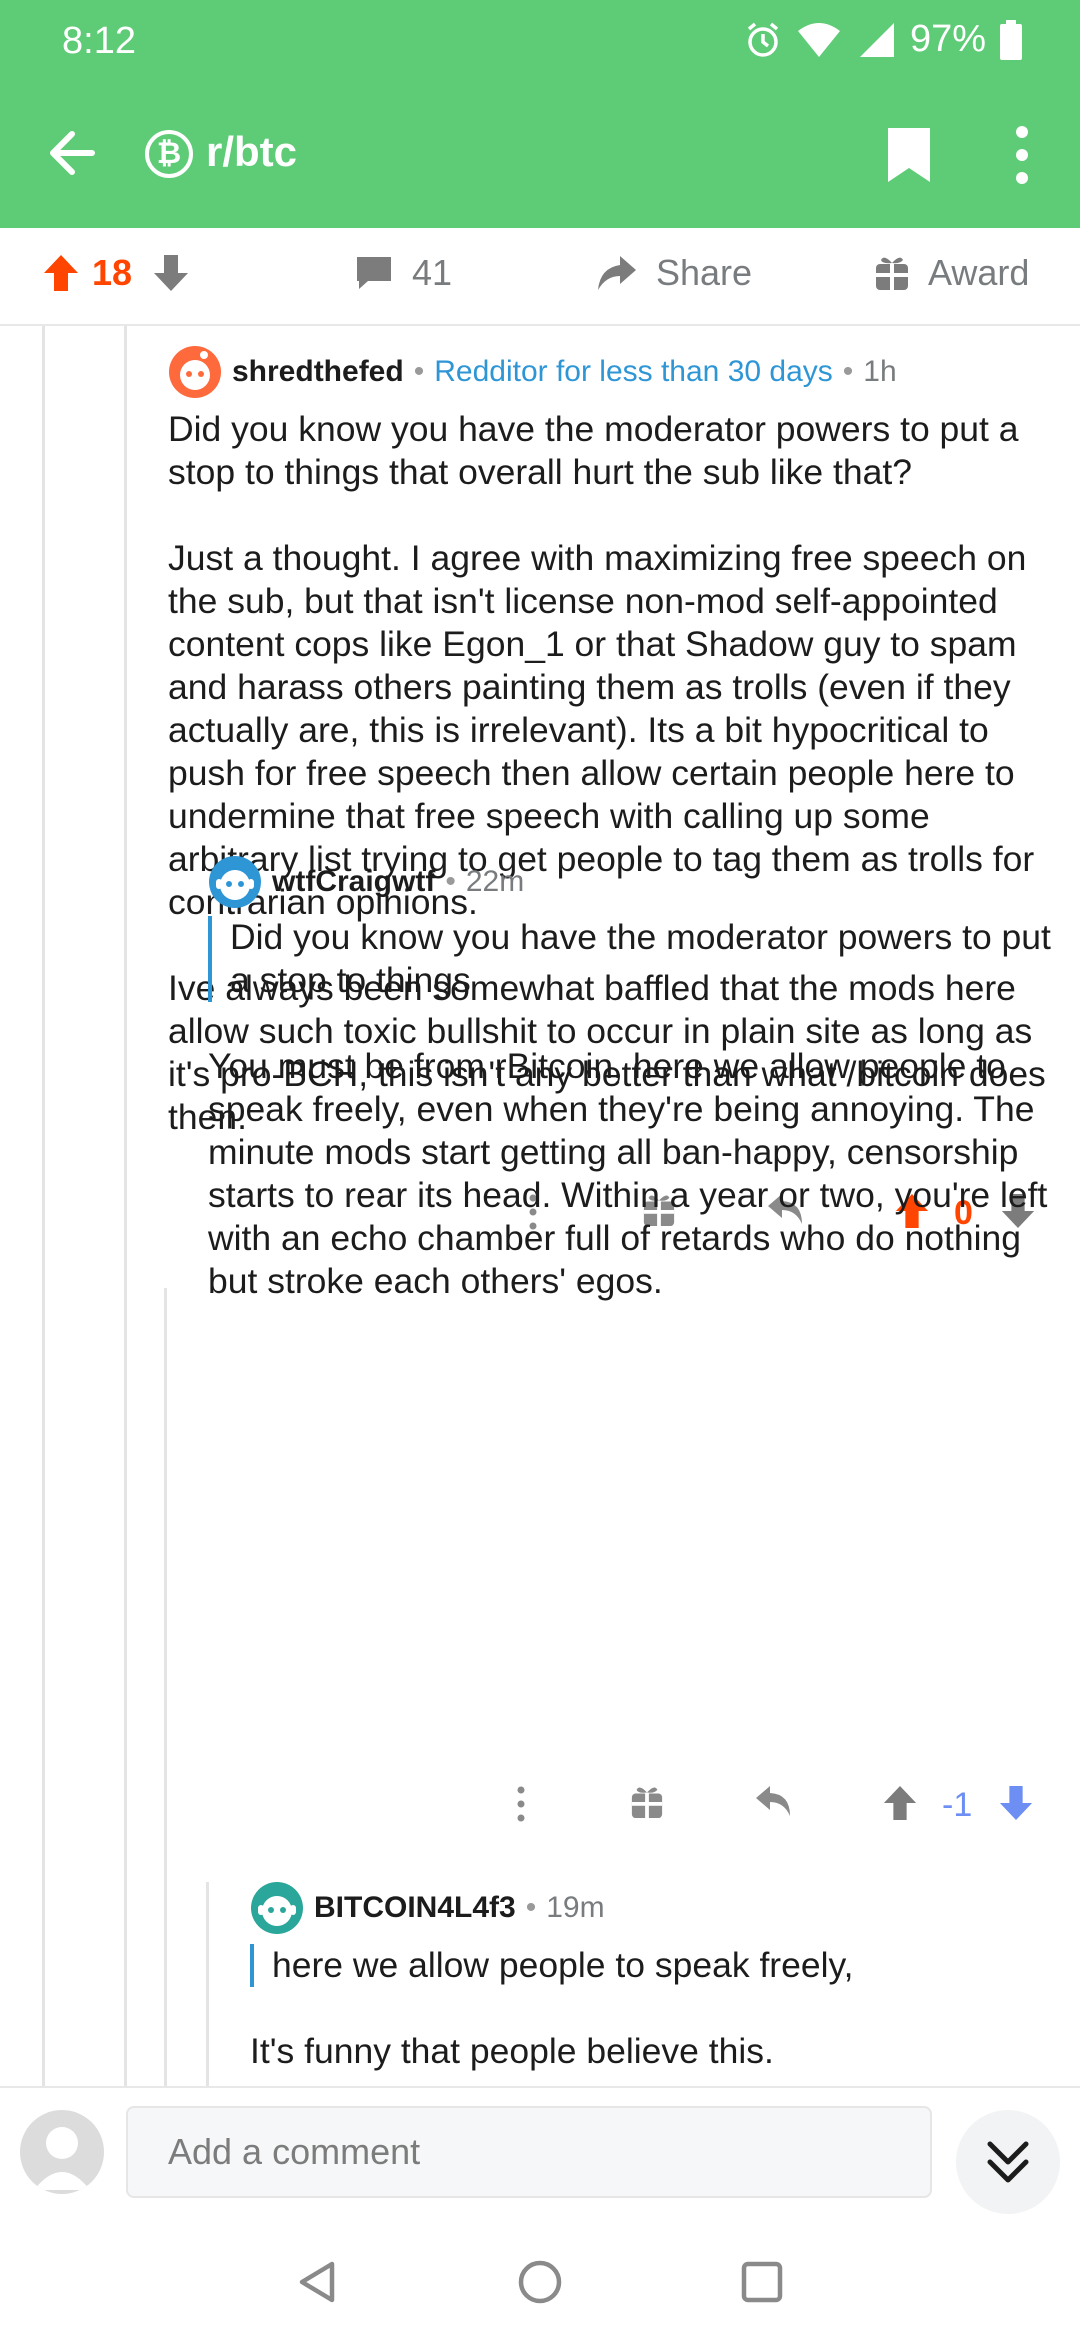 The image size is (1080, 2340). Describe the element at coordinates (540, 2282) in the screenshot. I see `nav-home-icon` at that location.